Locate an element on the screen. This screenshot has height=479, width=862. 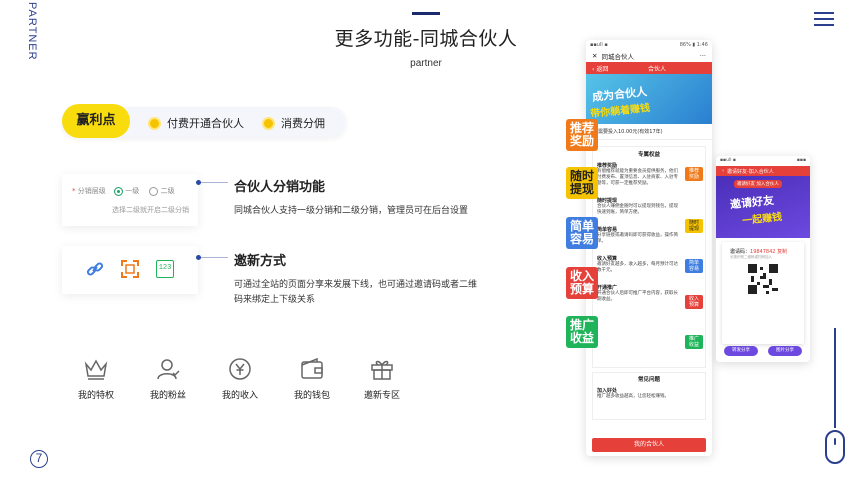
feature-desc-line: 码来绑定上下级关系 is located at coordinates (275, 300).